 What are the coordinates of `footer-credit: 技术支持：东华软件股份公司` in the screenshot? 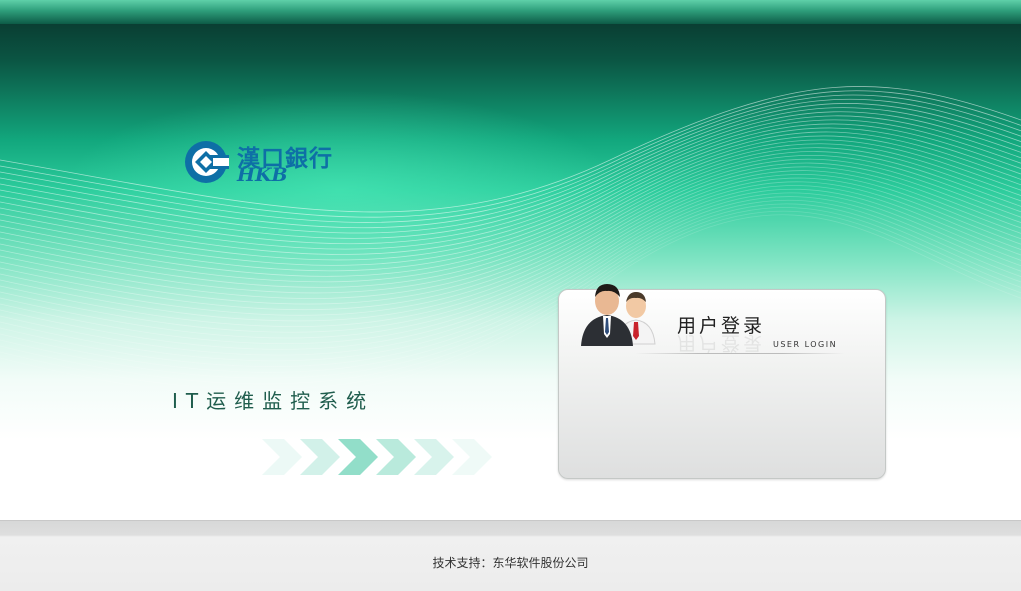 It's located at (510, 563).